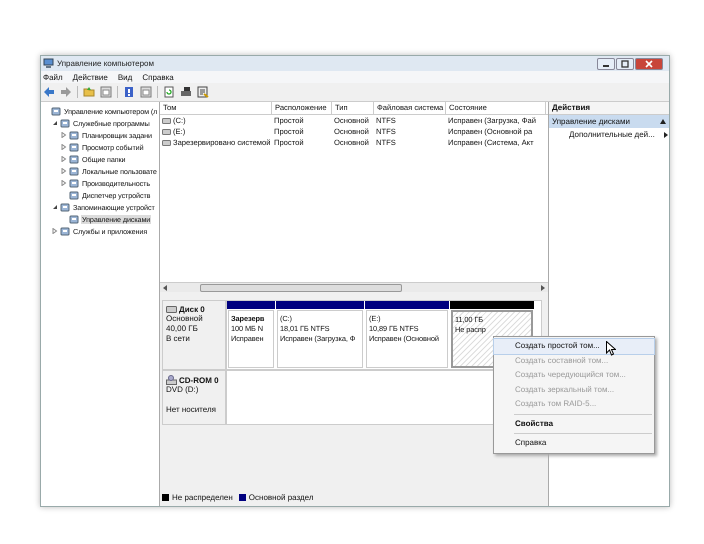  Describe the element at coordinates (574, 423) in the screenshot. I see `context-menu-item: Свойства` at that location.